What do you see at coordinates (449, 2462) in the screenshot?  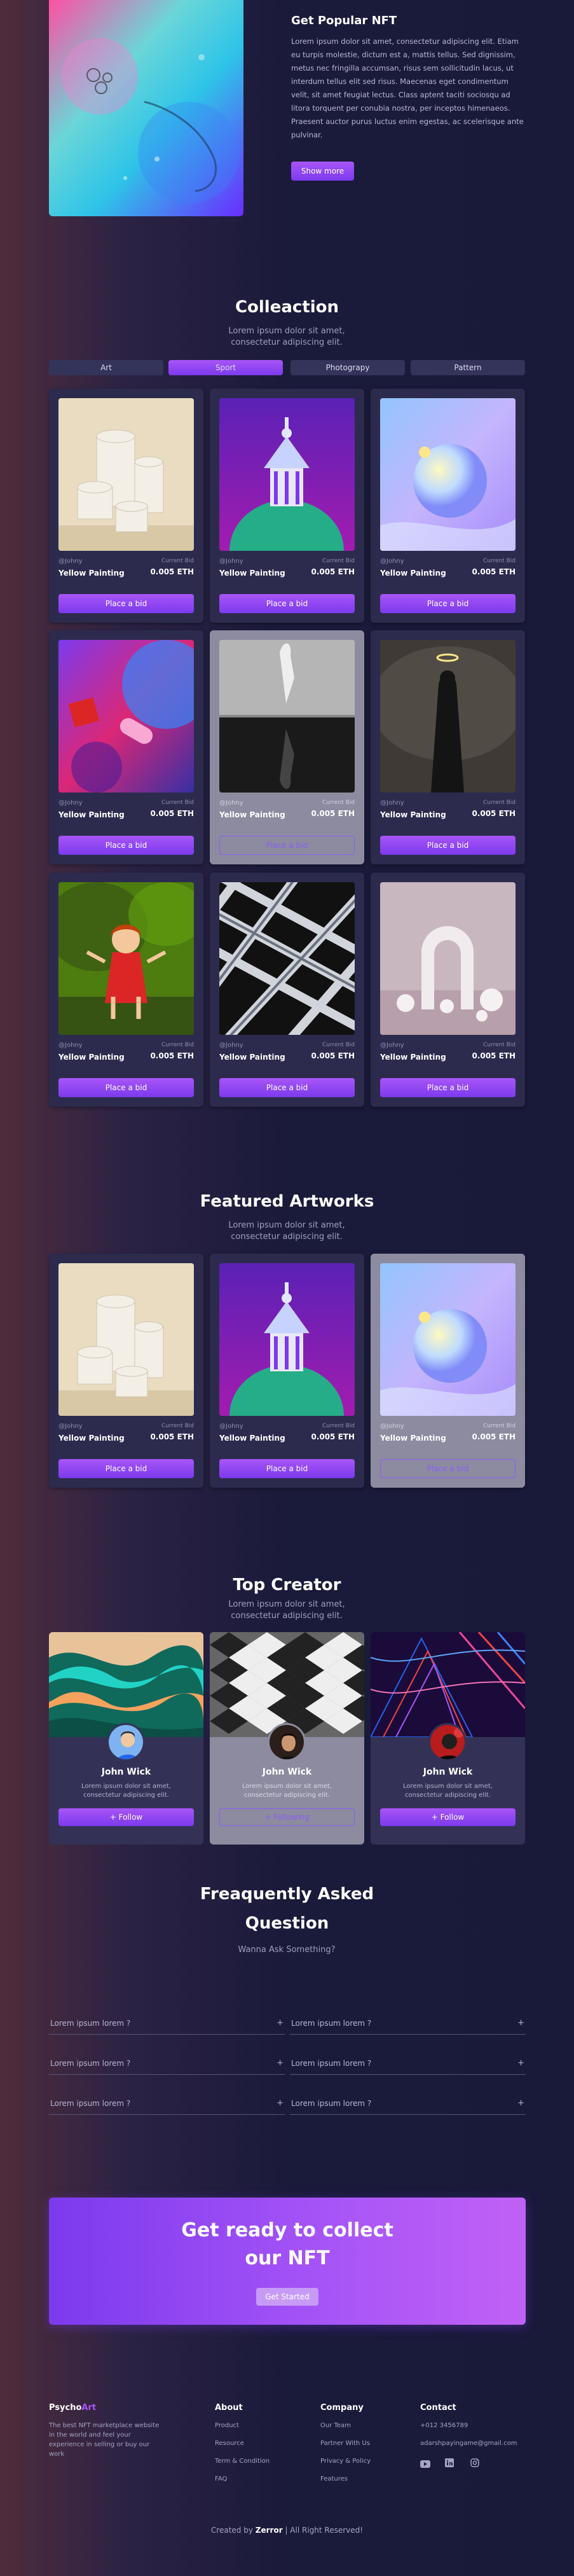 I see `linkedin-icon` at bounding box center [449, 2462].